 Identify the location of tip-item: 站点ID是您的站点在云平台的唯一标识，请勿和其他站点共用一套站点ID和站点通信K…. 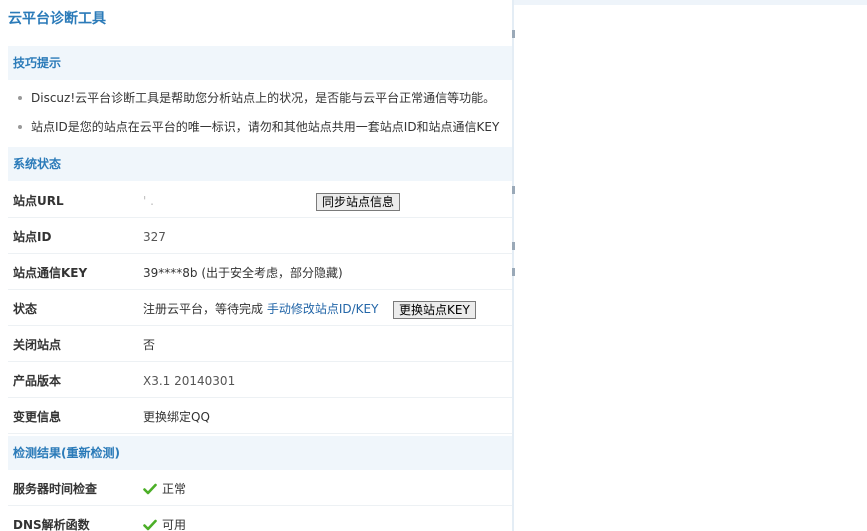
(258, 126).